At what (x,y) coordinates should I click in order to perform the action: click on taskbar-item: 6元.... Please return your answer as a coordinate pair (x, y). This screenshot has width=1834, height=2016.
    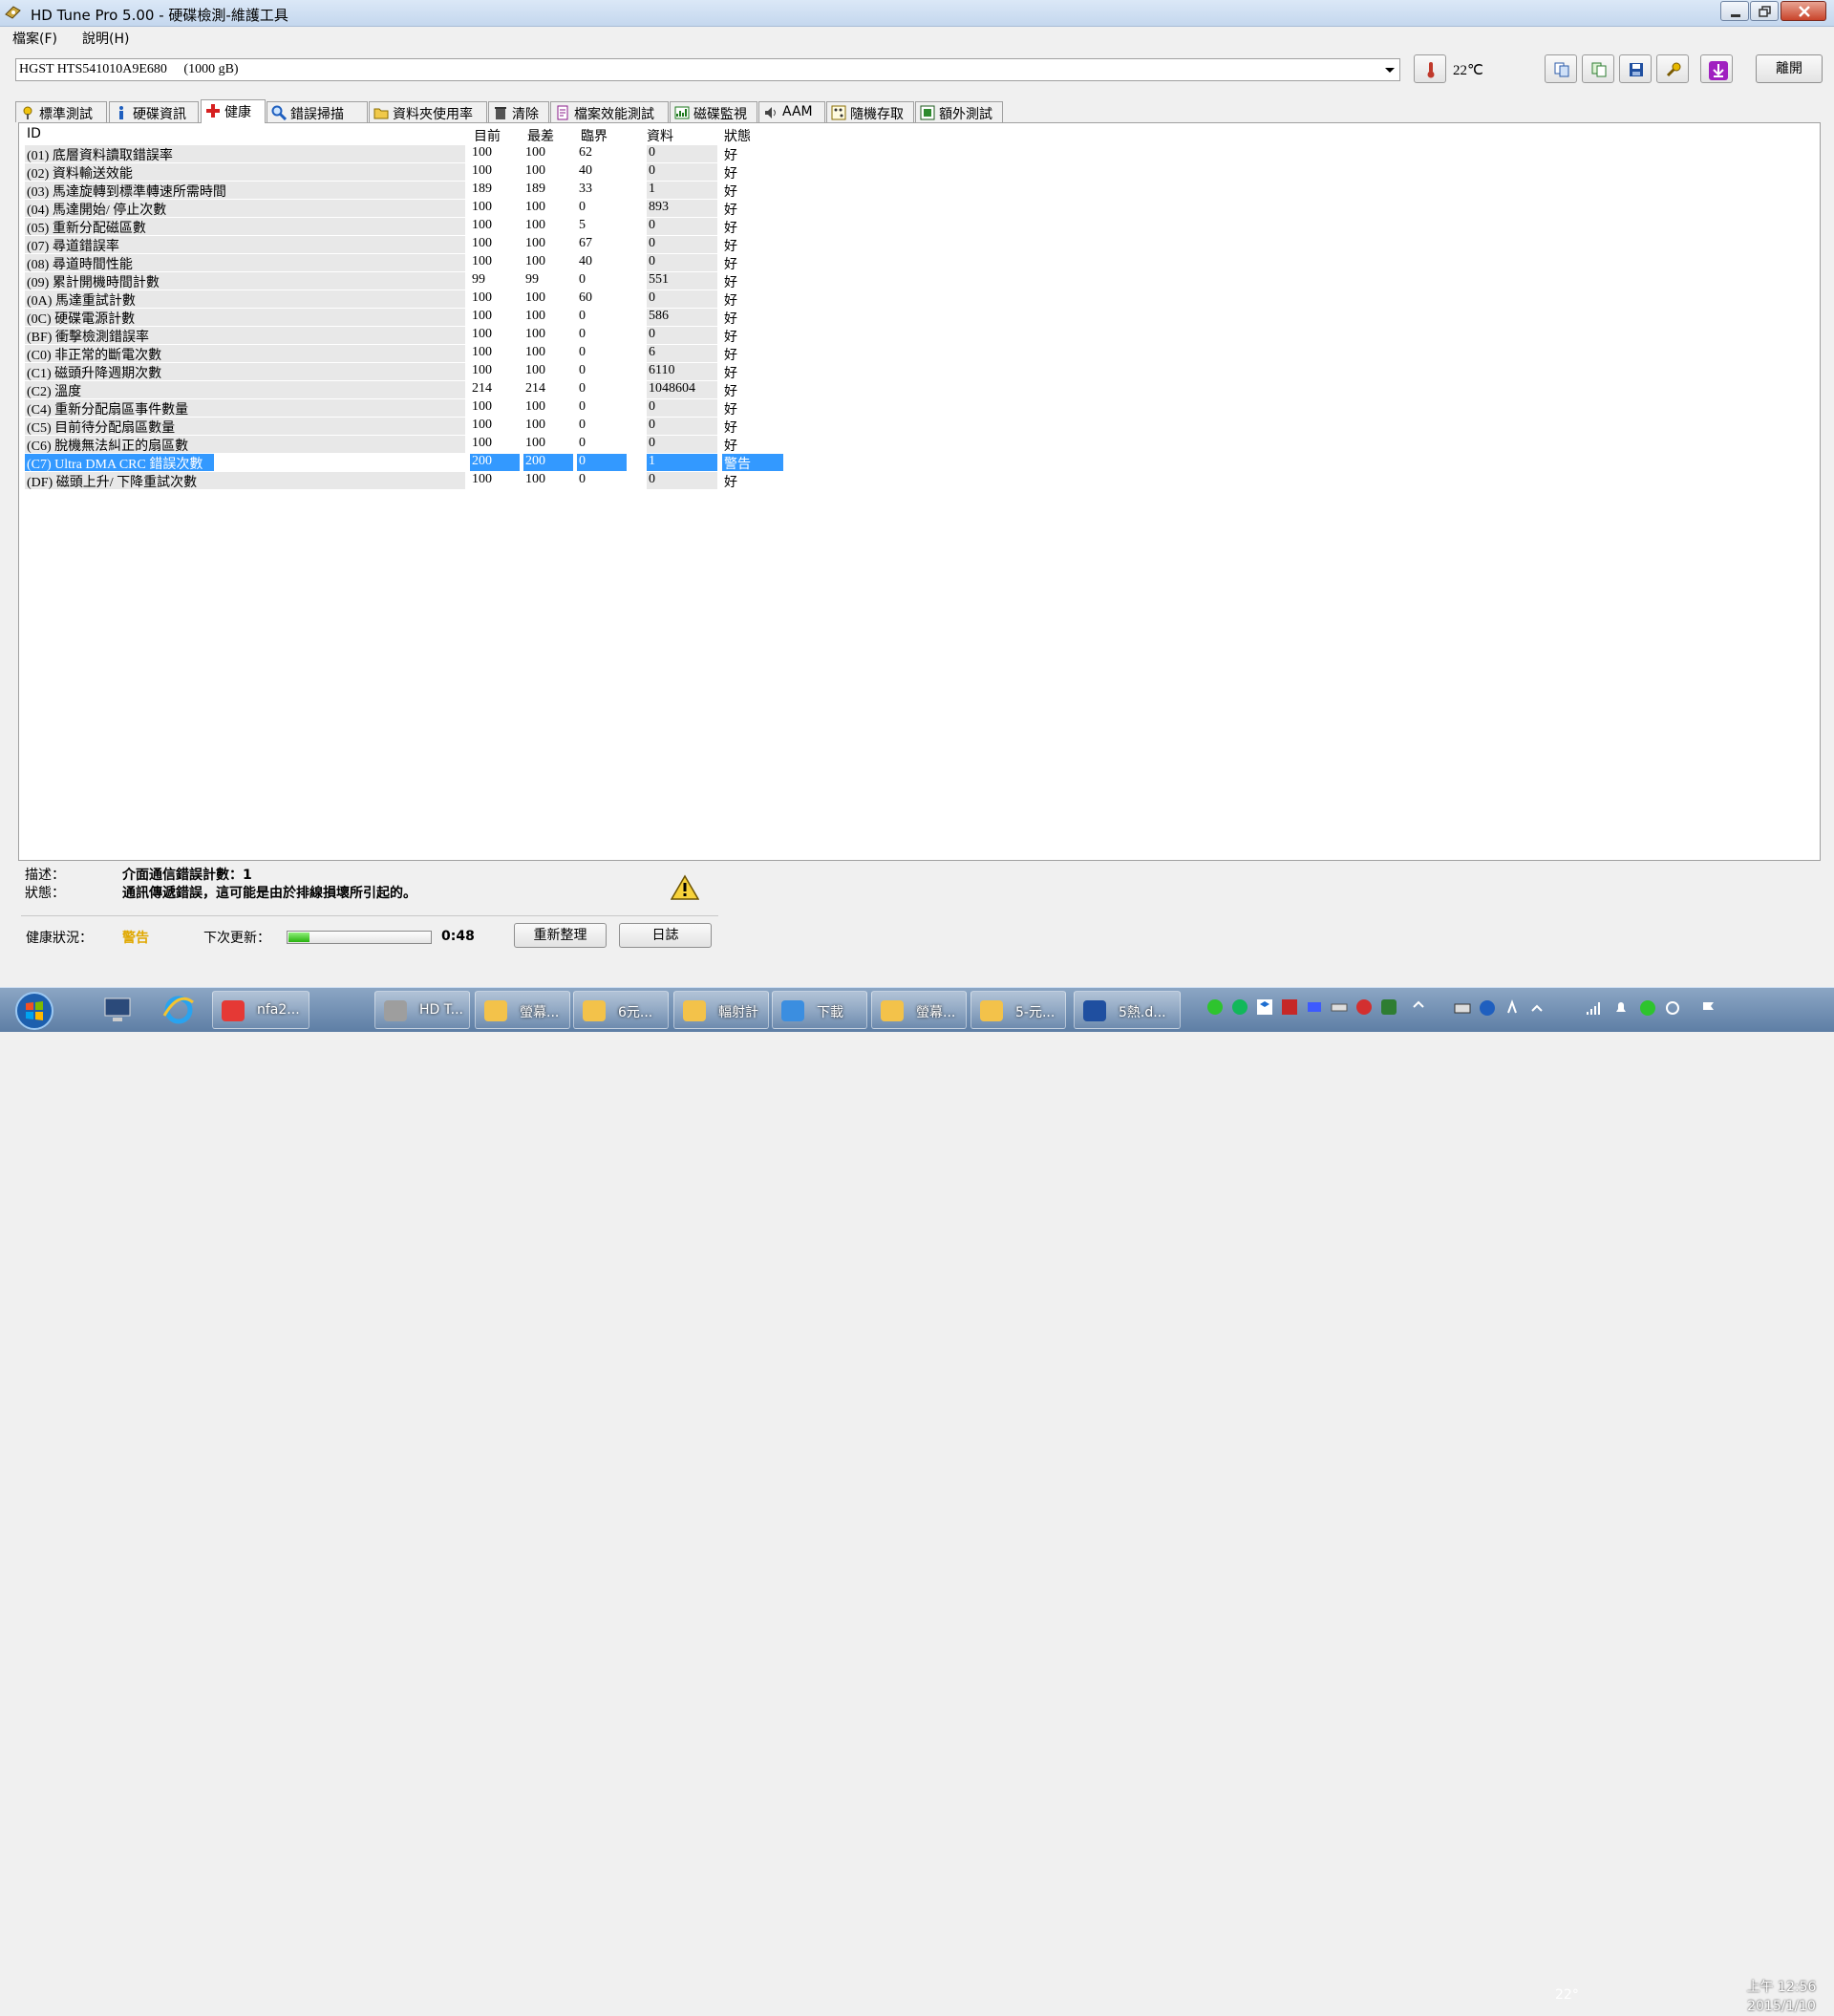
    Looking at the image, I should click on (621, 1010).